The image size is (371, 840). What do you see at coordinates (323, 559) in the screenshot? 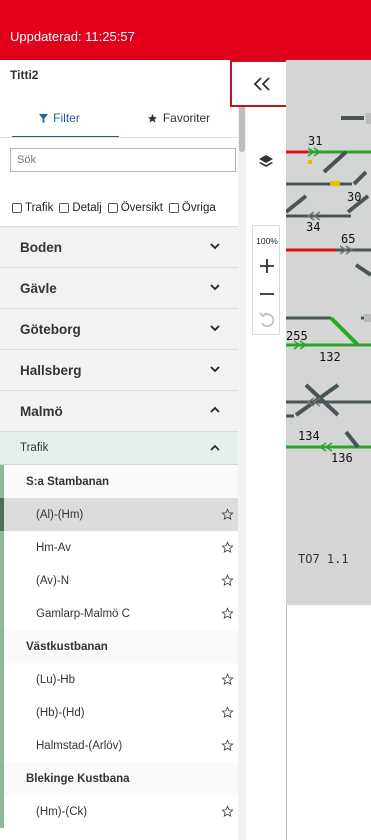
I see `map-footer-label: TO7 1.1` at bounding box center [323, 559].